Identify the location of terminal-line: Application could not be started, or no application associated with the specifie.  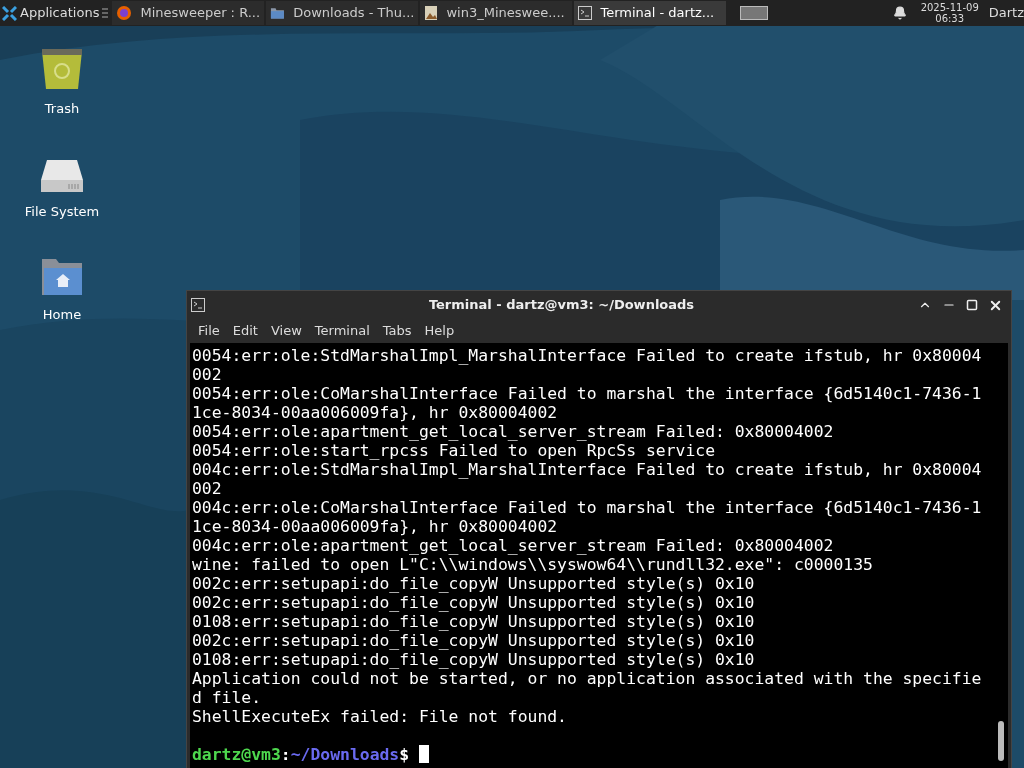
(587, 678).